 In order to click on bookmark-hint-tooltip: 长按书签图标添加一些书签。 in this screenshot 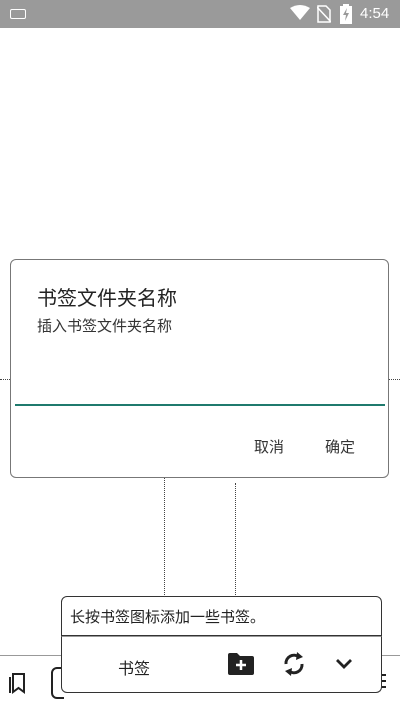, I will do `click(221, 616)`.